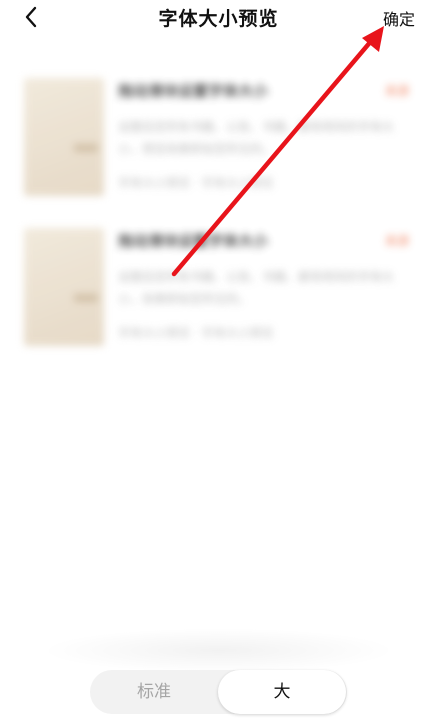  I want to click on selector-shadow, so click(218, 650).